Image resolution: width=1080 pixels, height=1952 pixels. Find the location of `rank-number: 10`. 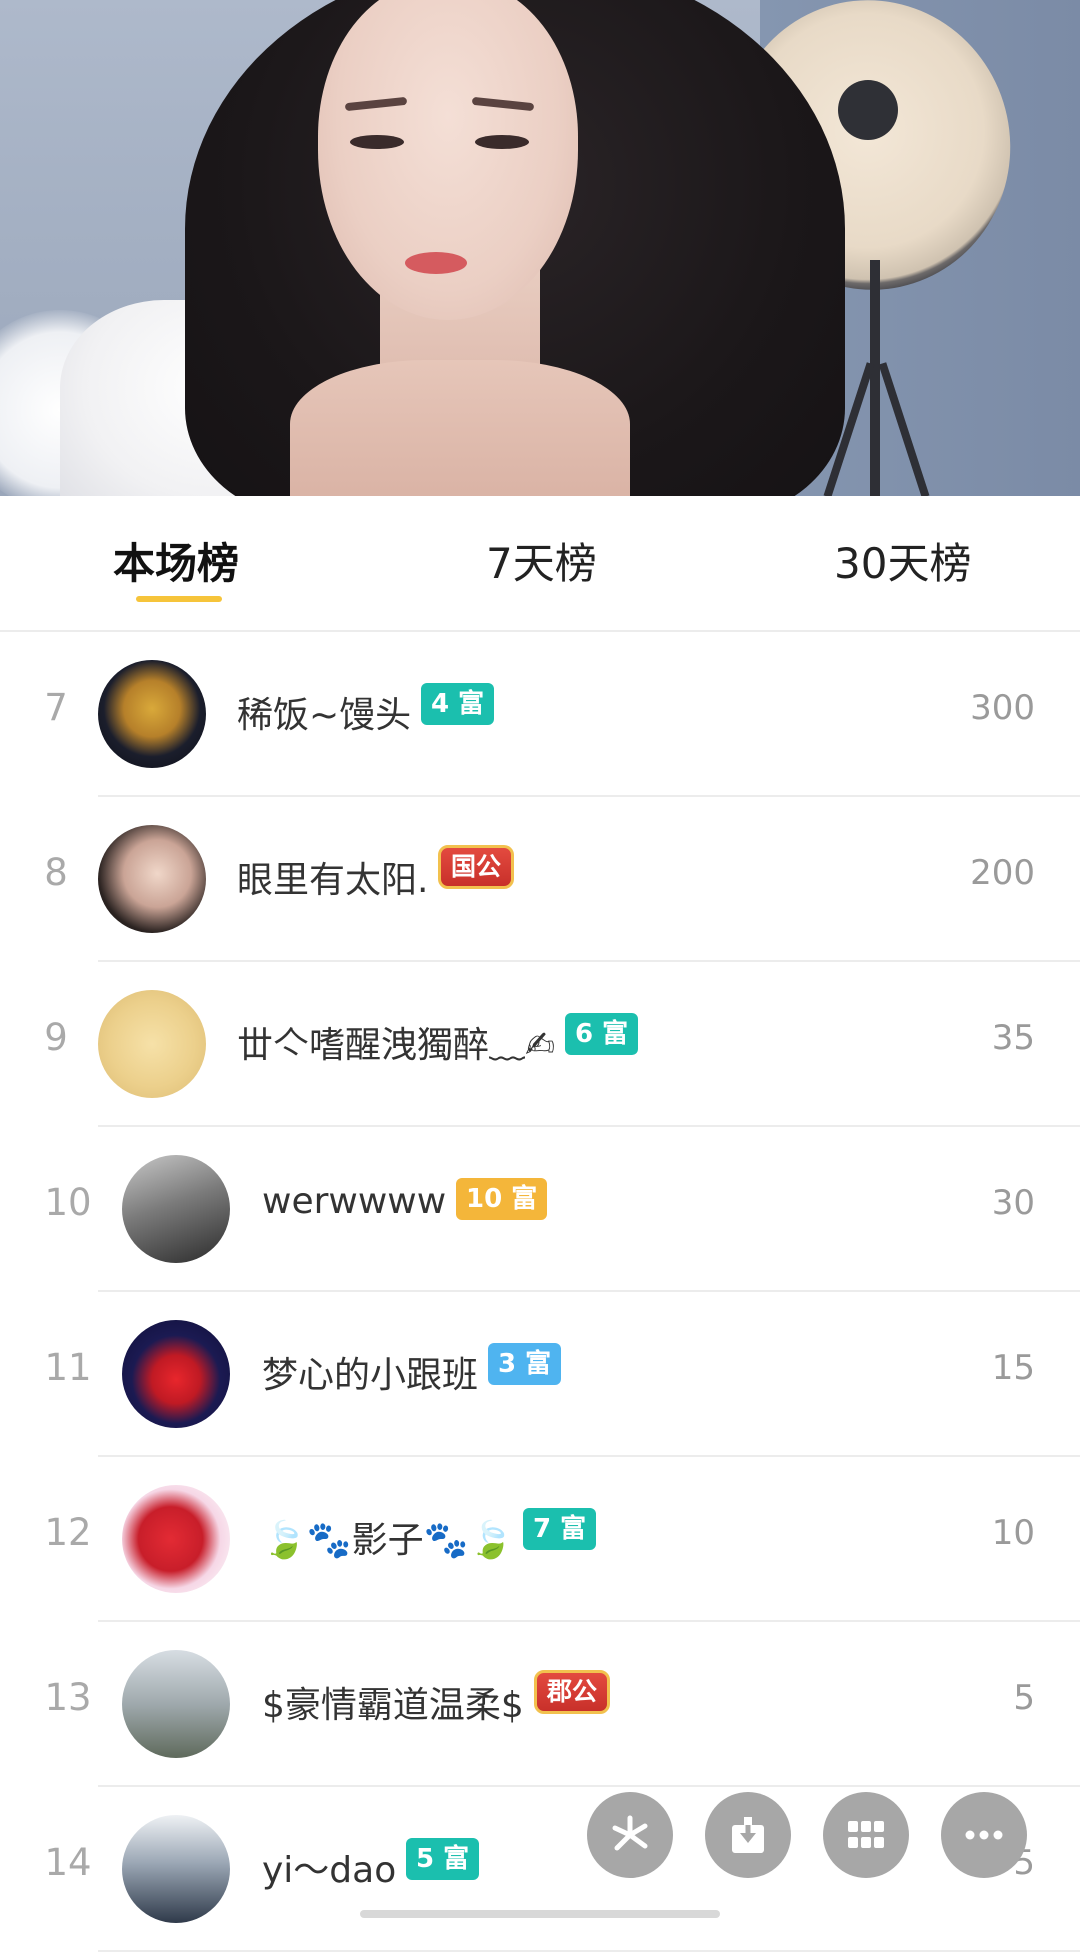

rank-number: 10 is located at coordinates (68, 1202).